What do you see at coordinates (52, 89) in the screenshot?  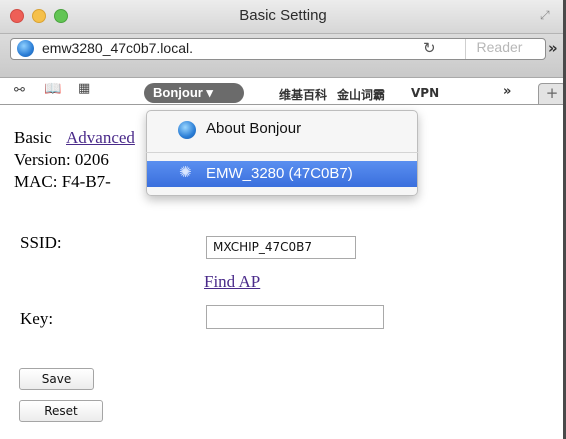 I see `bookmarks-icon: 📖` at bounding box center [52, 89].